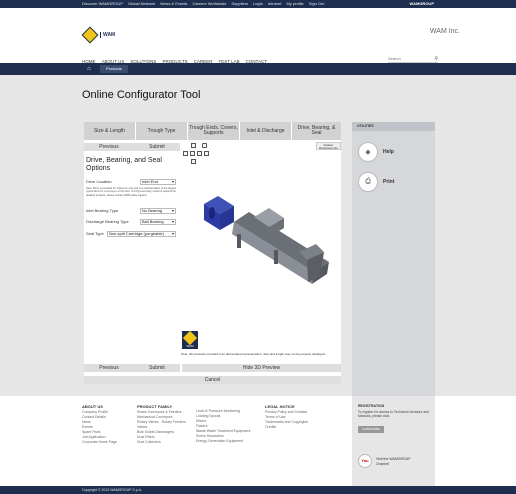  Describe the element at coordinates (444, 31) in the screenshot. I see `site-name: WAM Inc.` at that location.